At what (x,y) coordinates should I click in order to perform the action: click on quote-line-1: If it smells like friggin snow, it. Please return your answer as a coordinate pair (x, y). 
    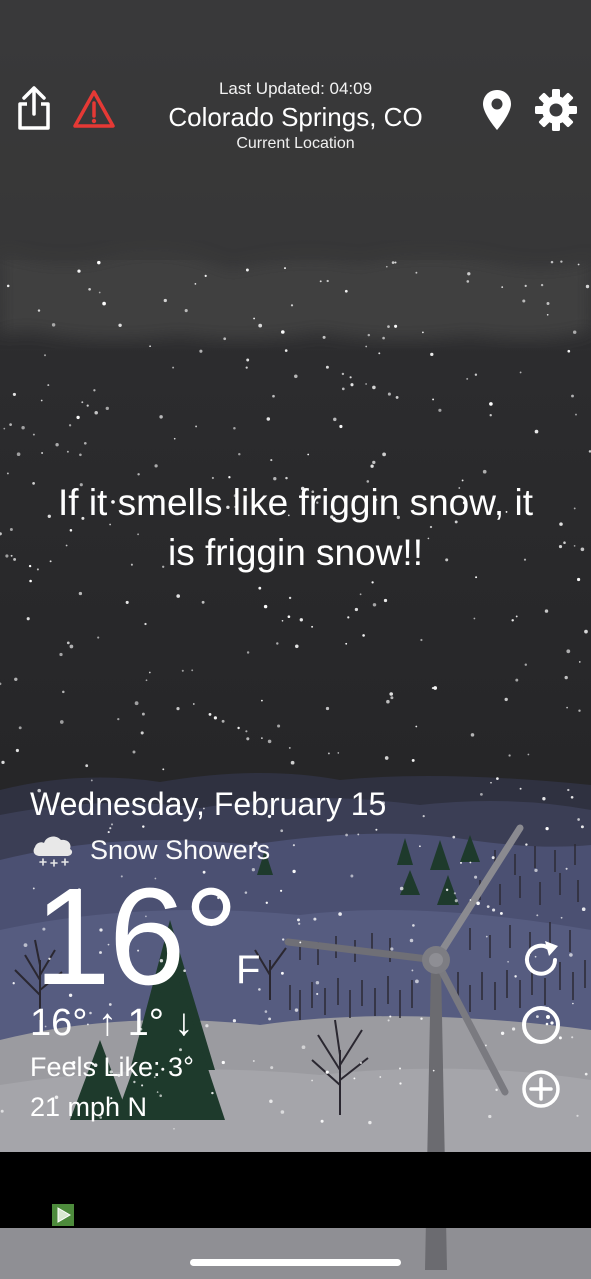
    Looking at the image, I should click on (295, 502).